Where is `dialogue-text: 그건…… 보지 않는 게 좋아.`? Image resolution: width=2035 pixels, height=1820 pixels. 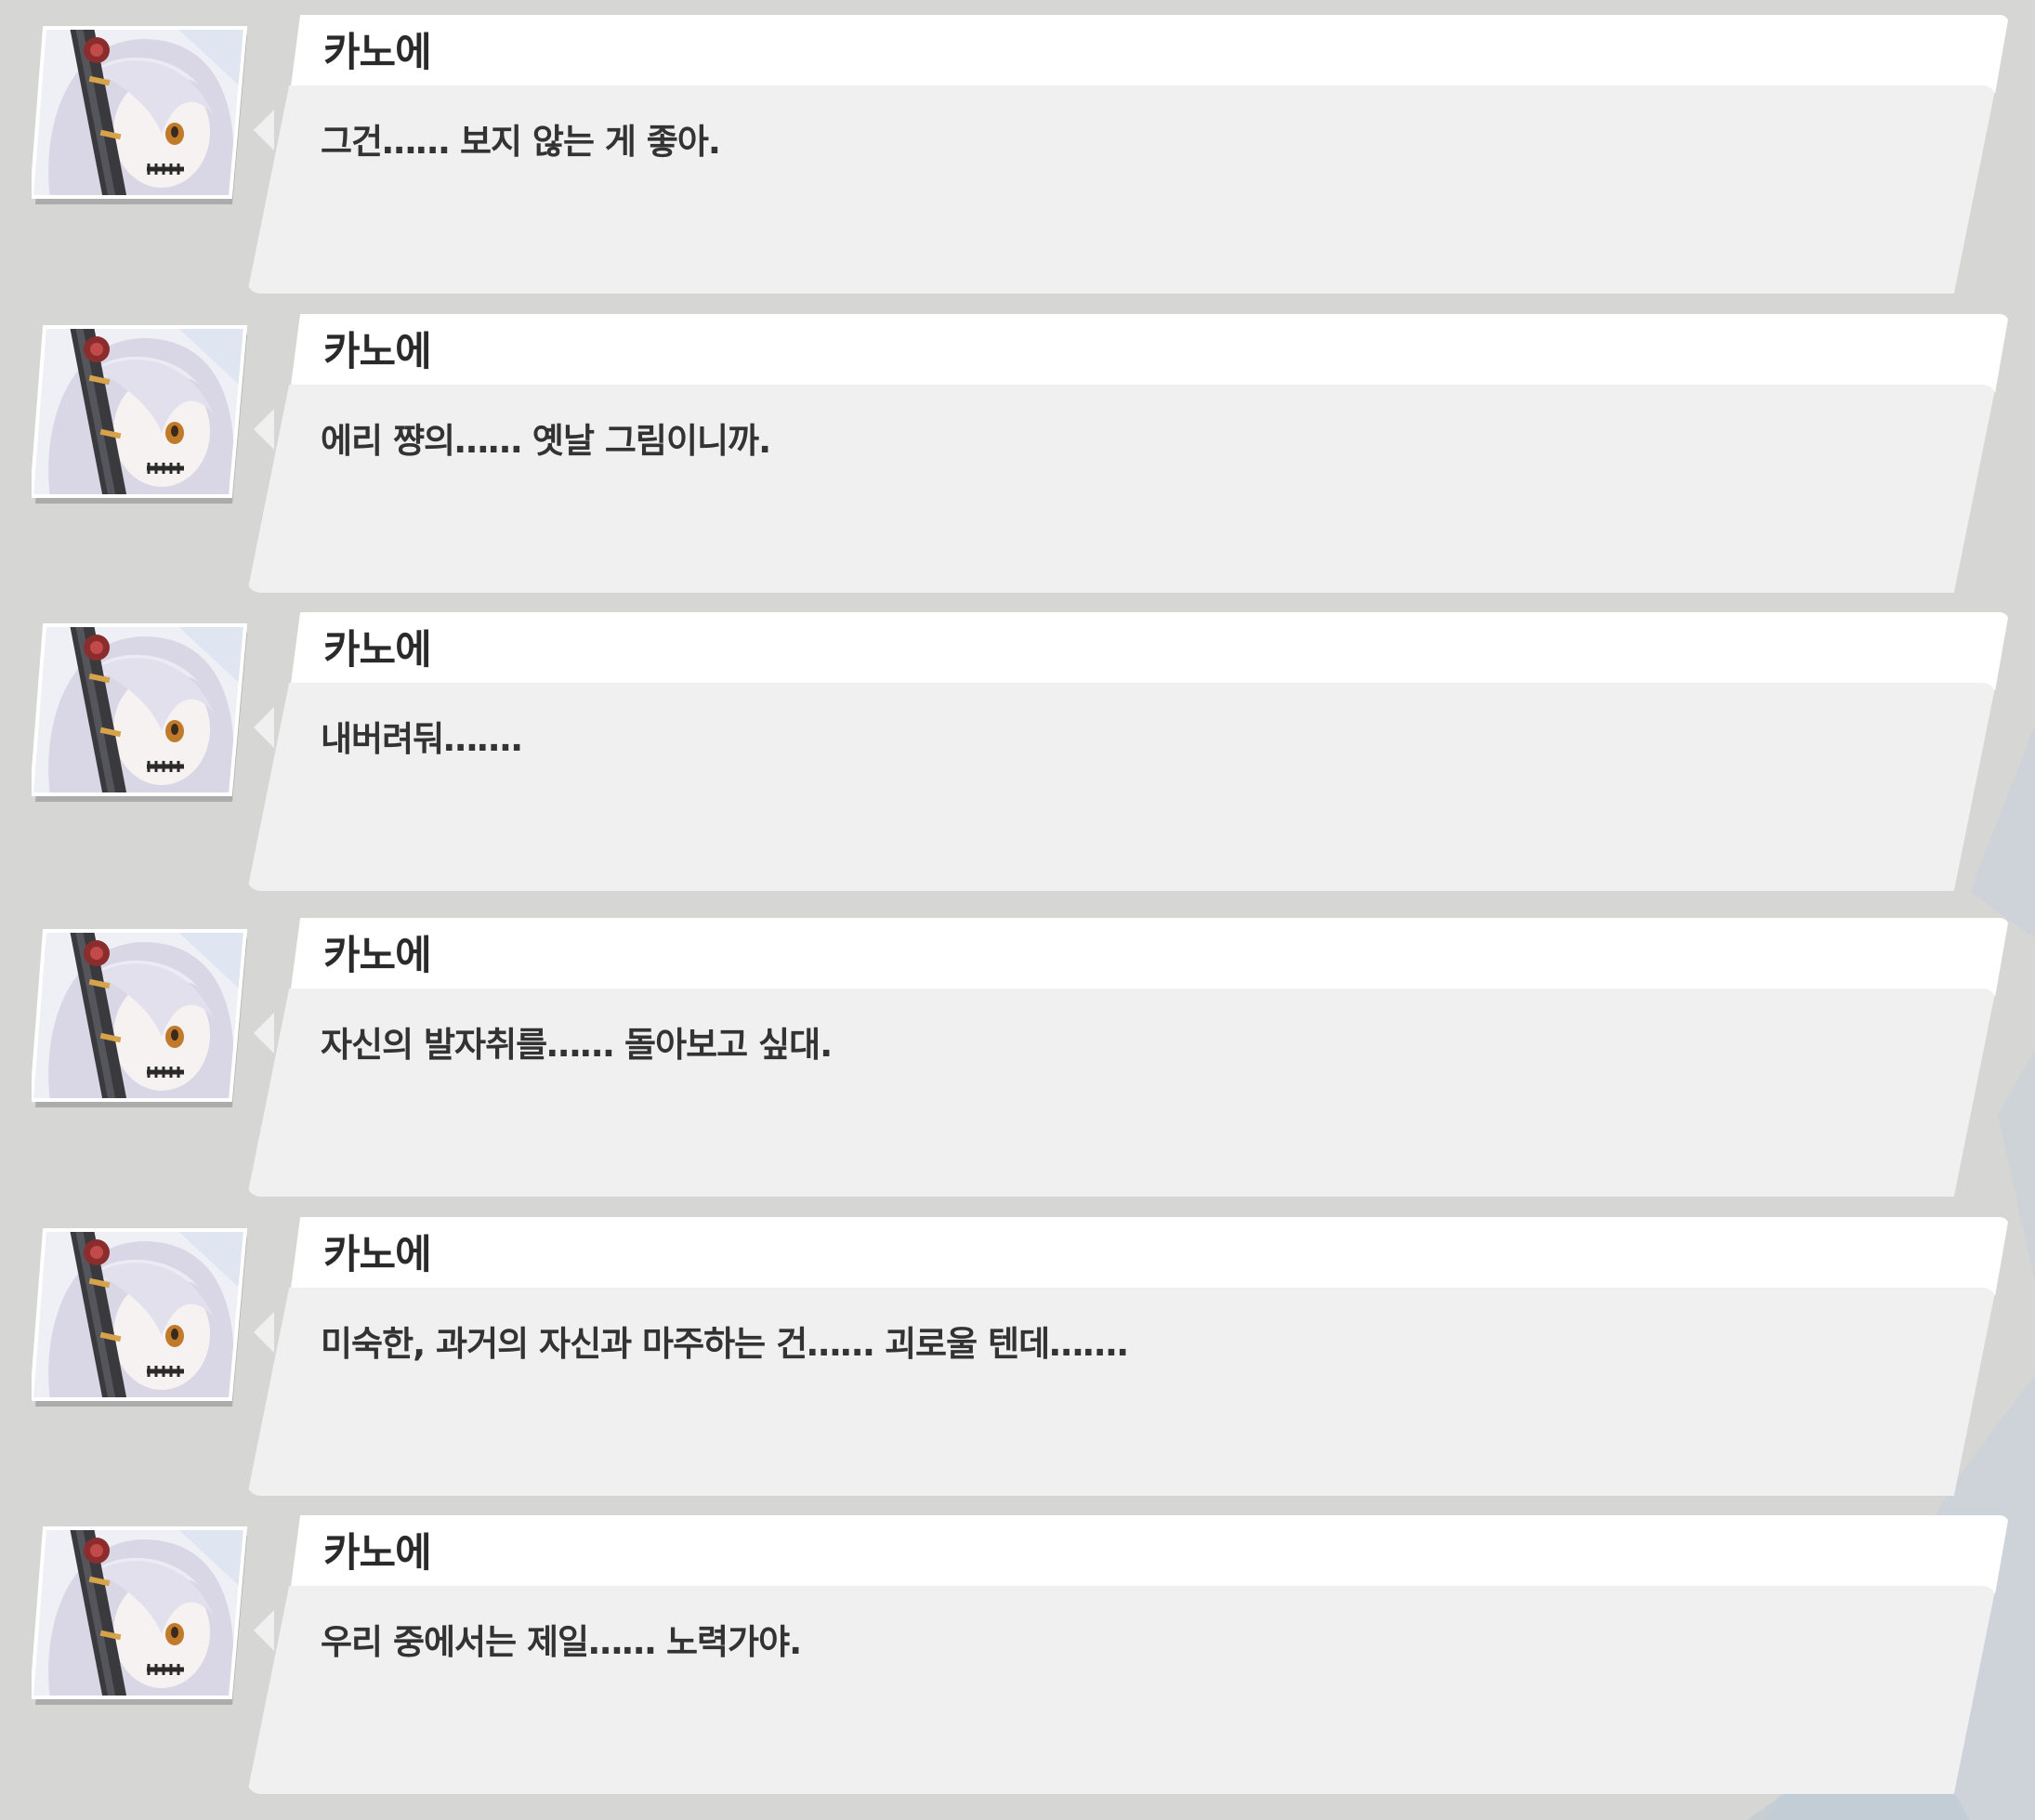
dialogue-text: 그건…… 보지 않는 게 좋아. is located at coordinates (521, 142).